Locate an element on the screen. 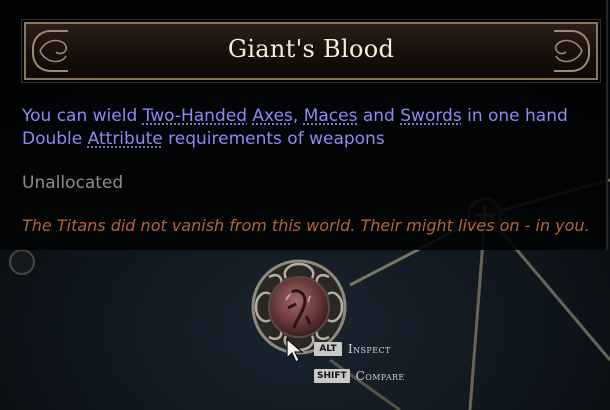 The image size is (610, 410). keyword-swords: Swords is located at coordinates (430, 116).